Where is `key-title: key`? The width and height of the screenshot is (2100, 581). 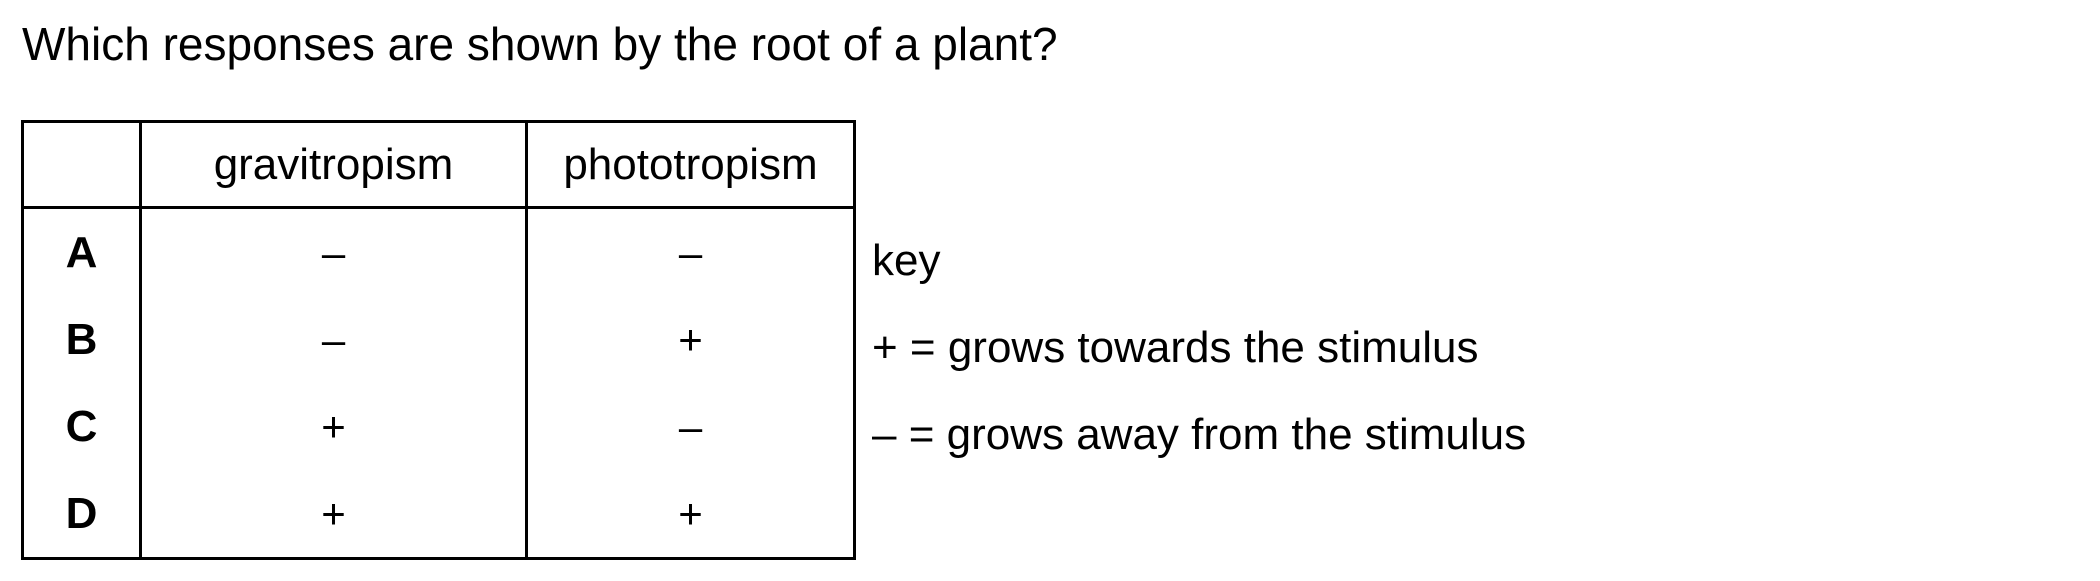 key-title: key is located at coordinates (906, 260).